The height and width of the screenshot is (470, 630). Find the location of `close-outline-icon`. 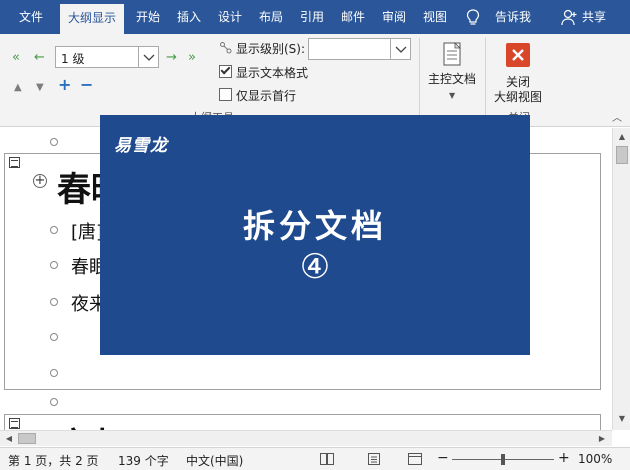

close-outline-icon is located at coordinates (518, 55).